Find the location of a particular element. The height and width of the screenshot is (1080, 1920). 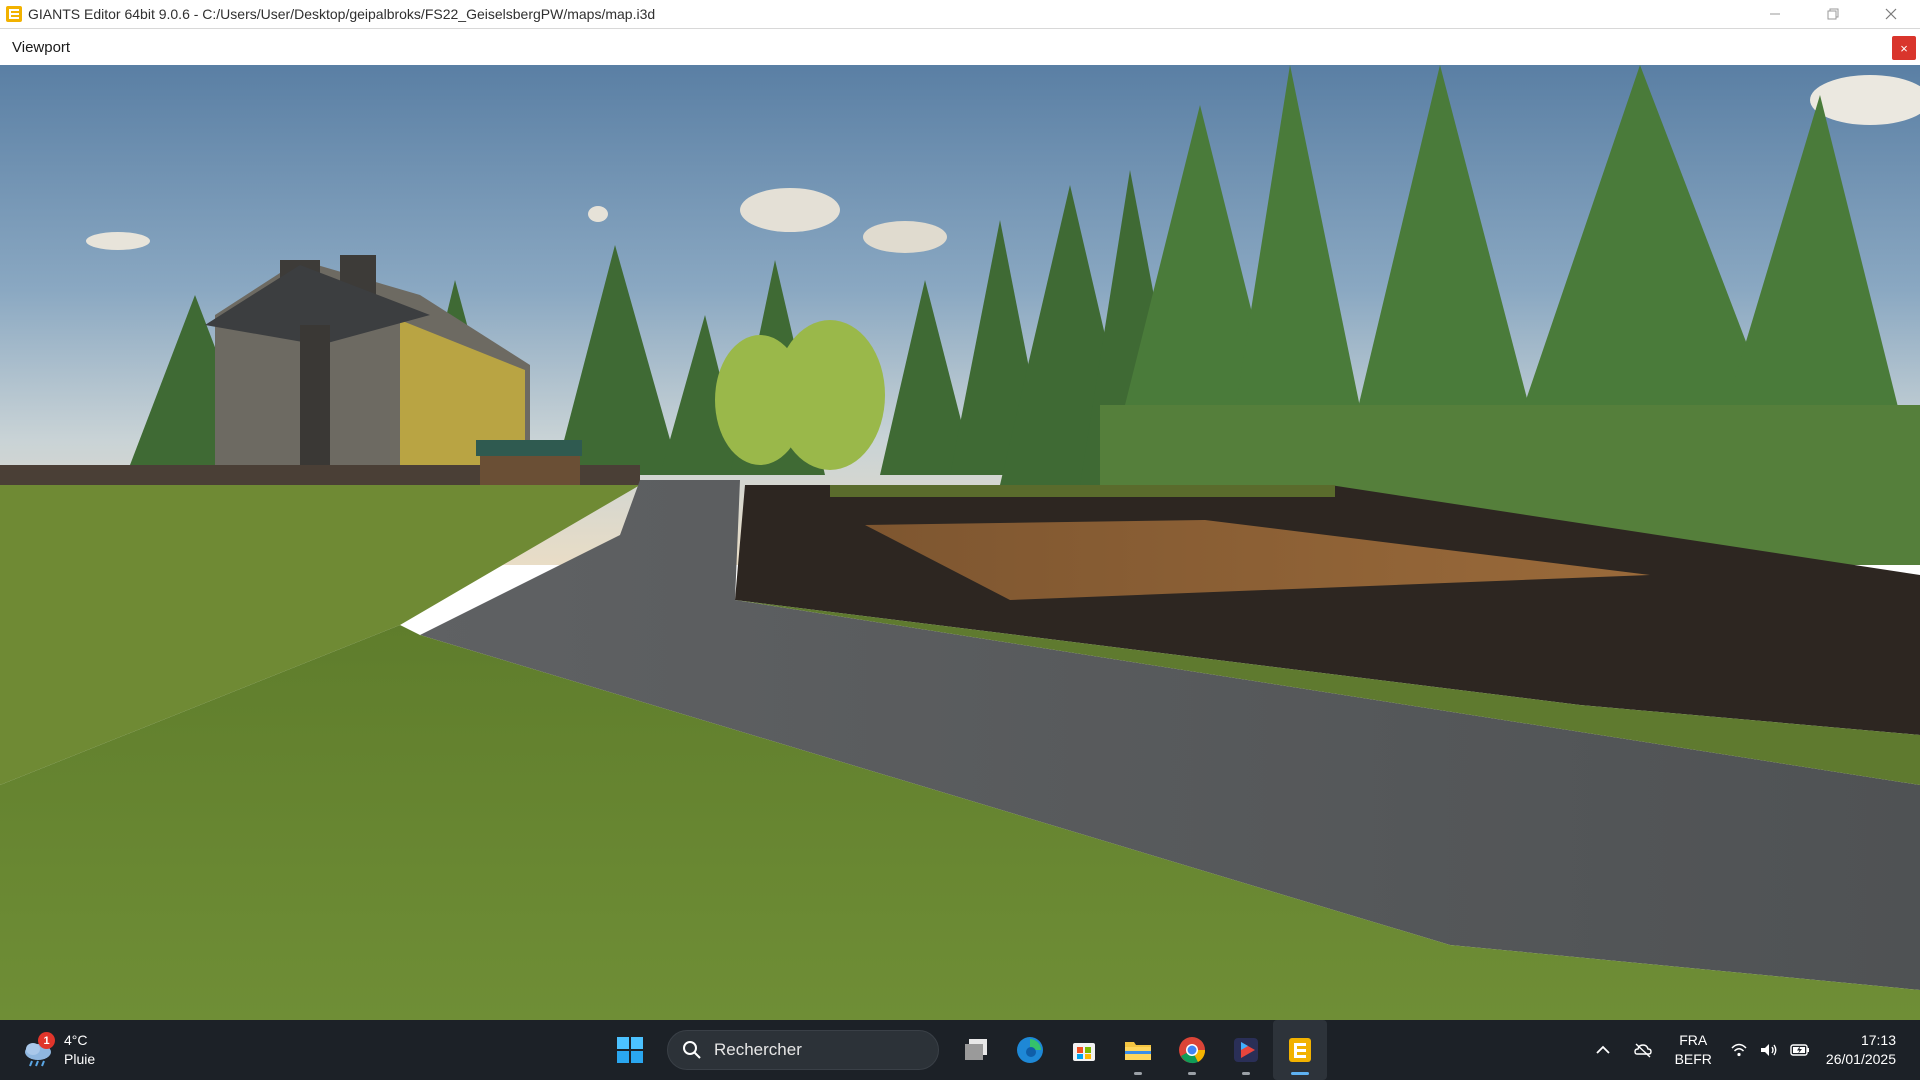

panel-title: Viewport is located at coordinates (41, 47).